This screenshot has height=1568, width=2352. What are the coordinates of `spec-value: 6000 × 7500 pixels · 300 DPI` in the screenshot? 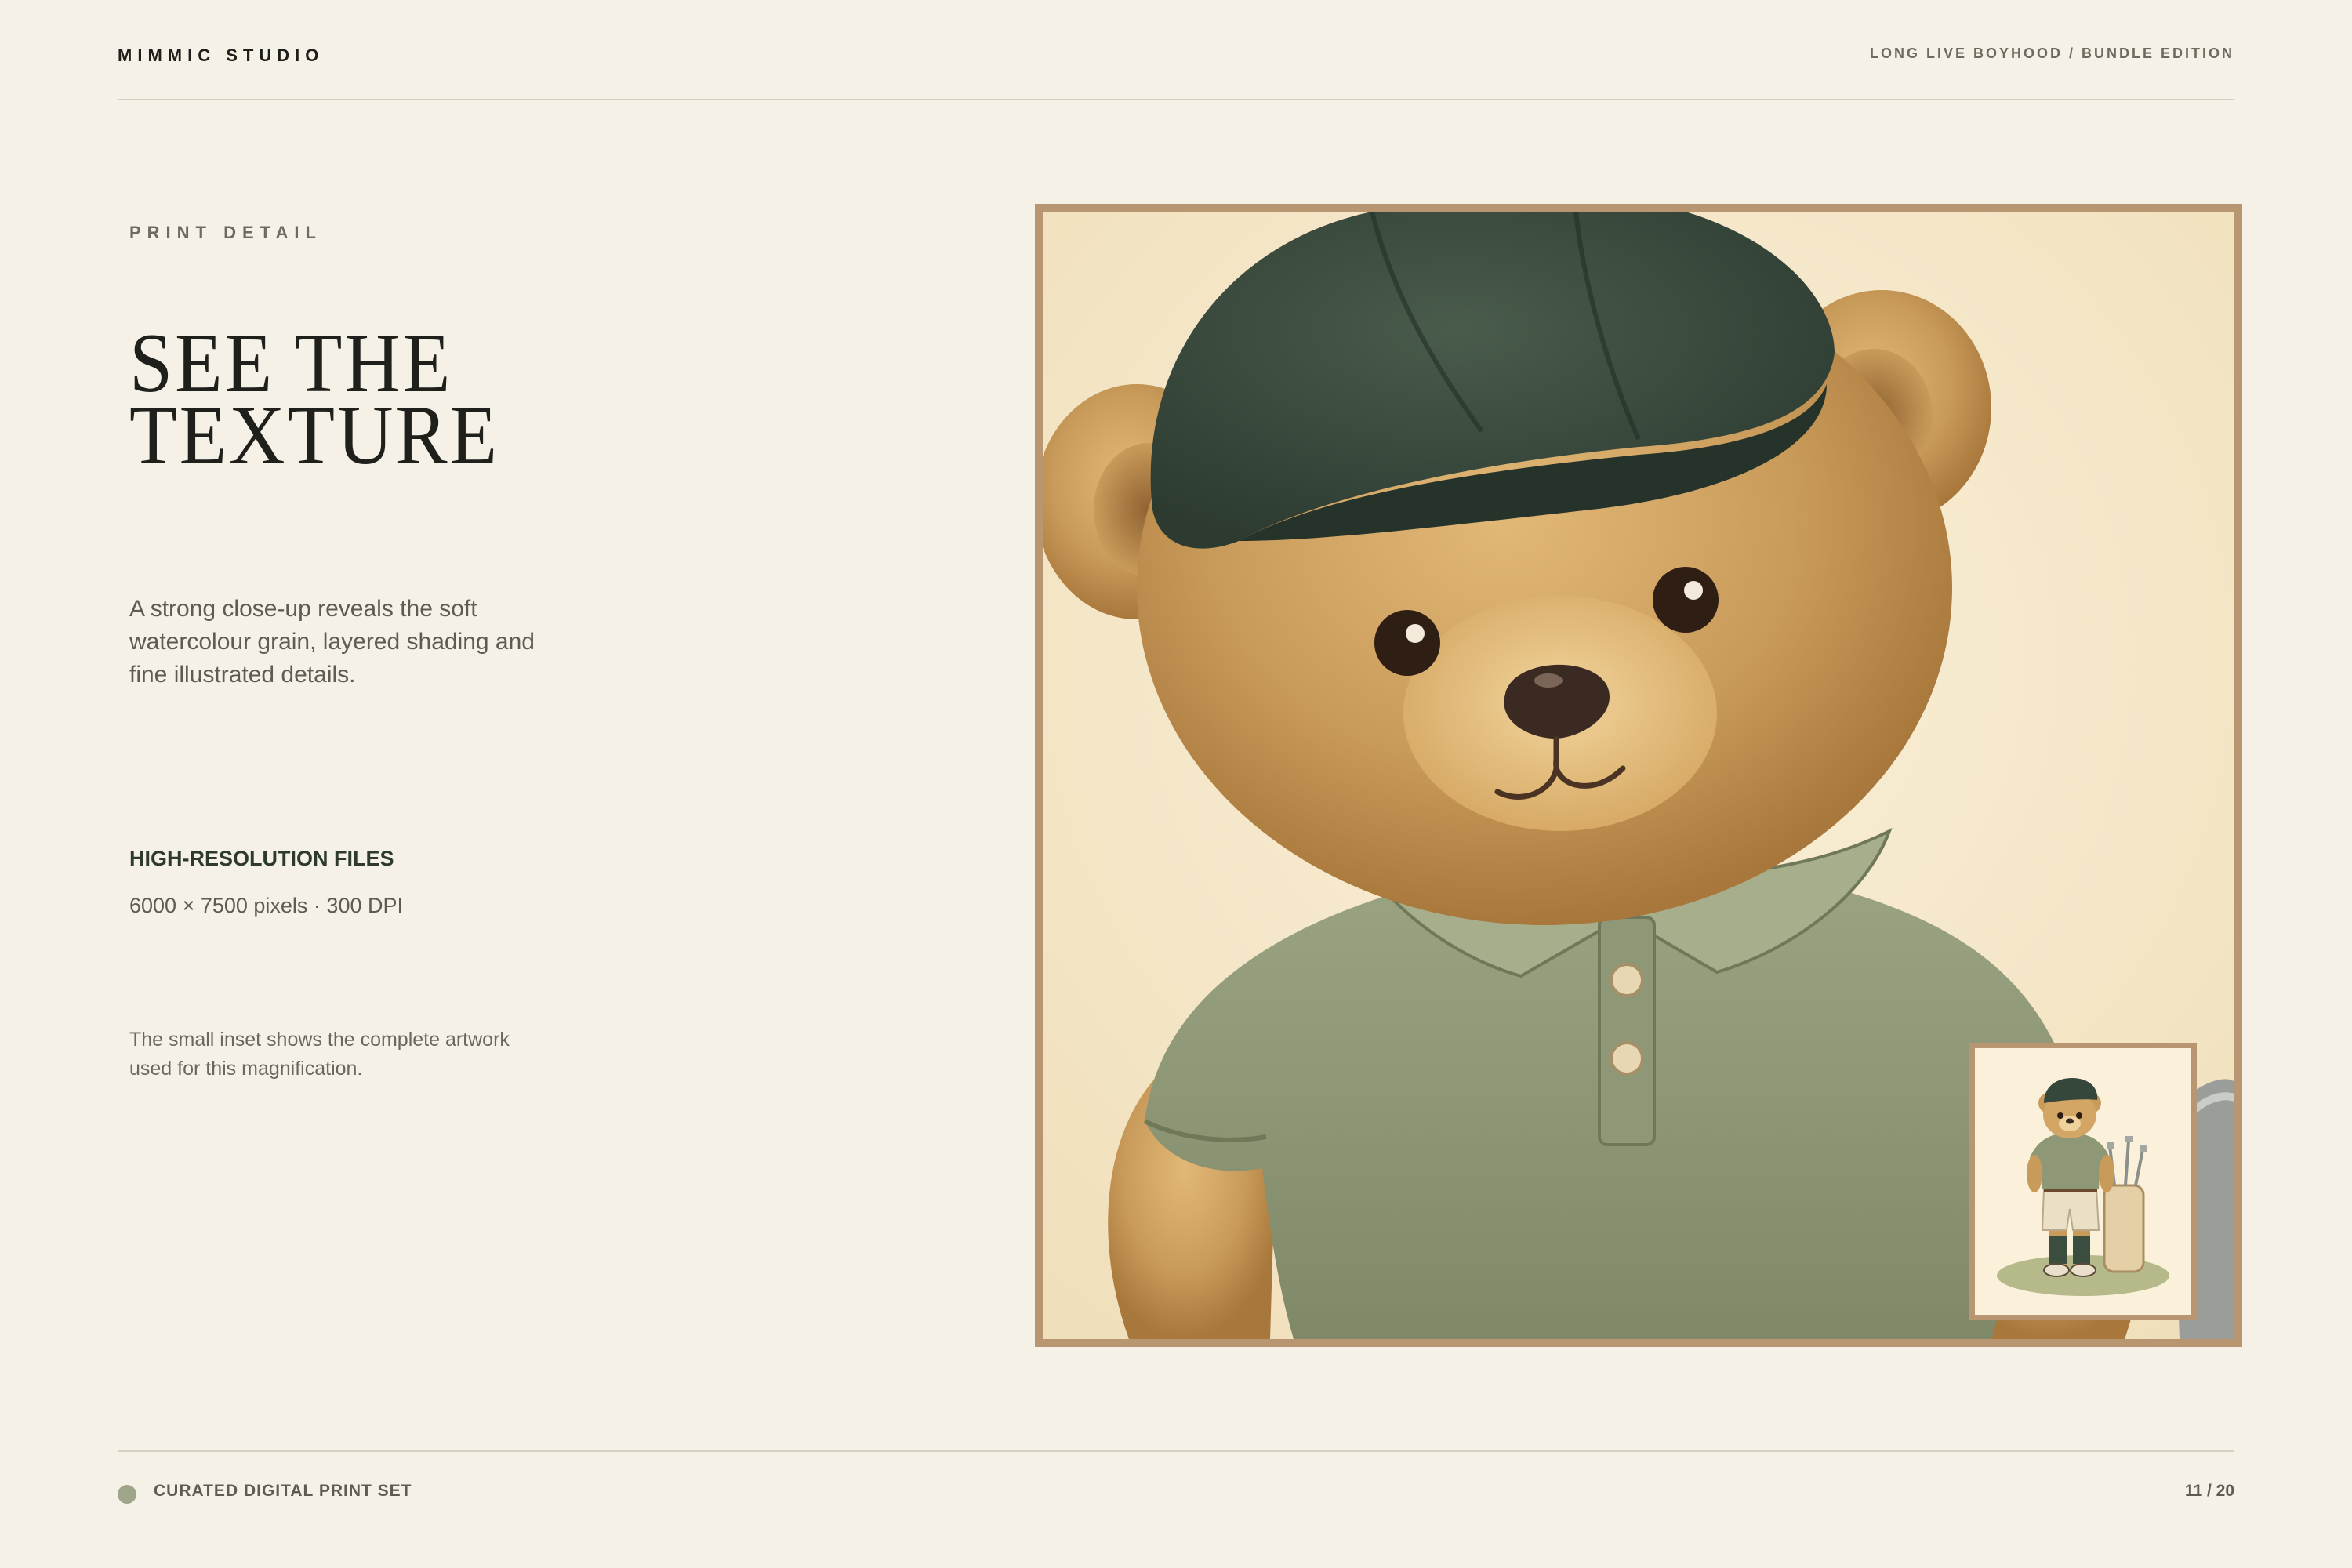 It's located at (266, 905).